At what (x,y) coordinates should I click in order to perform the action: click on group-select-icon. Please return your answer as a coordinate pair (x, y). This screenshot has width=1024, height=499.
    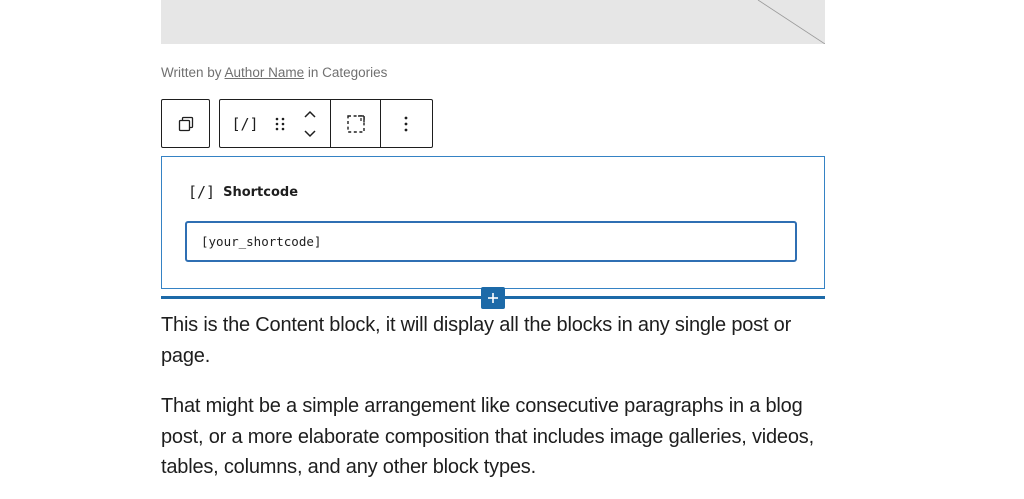
    Looking at the image, I should click on (355, 123).